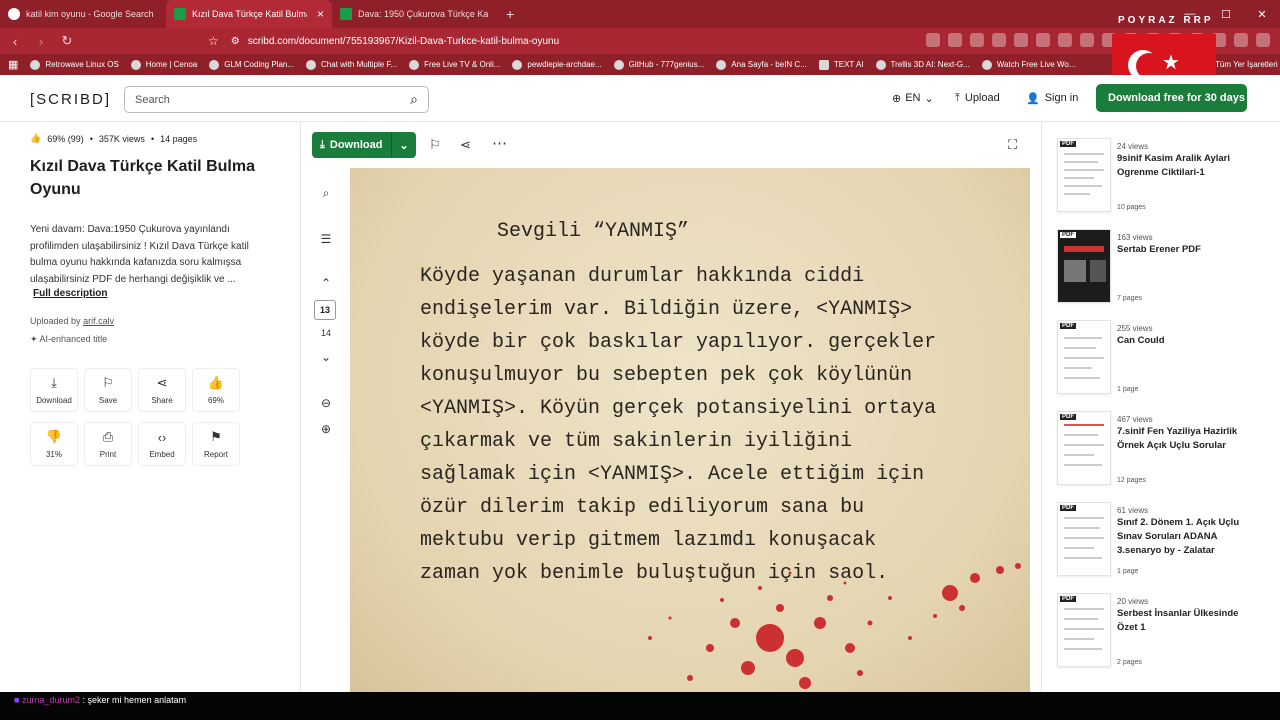  Describe the element at coordinates (1157, 269) in the screenshot. I see `related-document-card: PDF 163 views Sertab Erener PDF 7 pages` at that location.